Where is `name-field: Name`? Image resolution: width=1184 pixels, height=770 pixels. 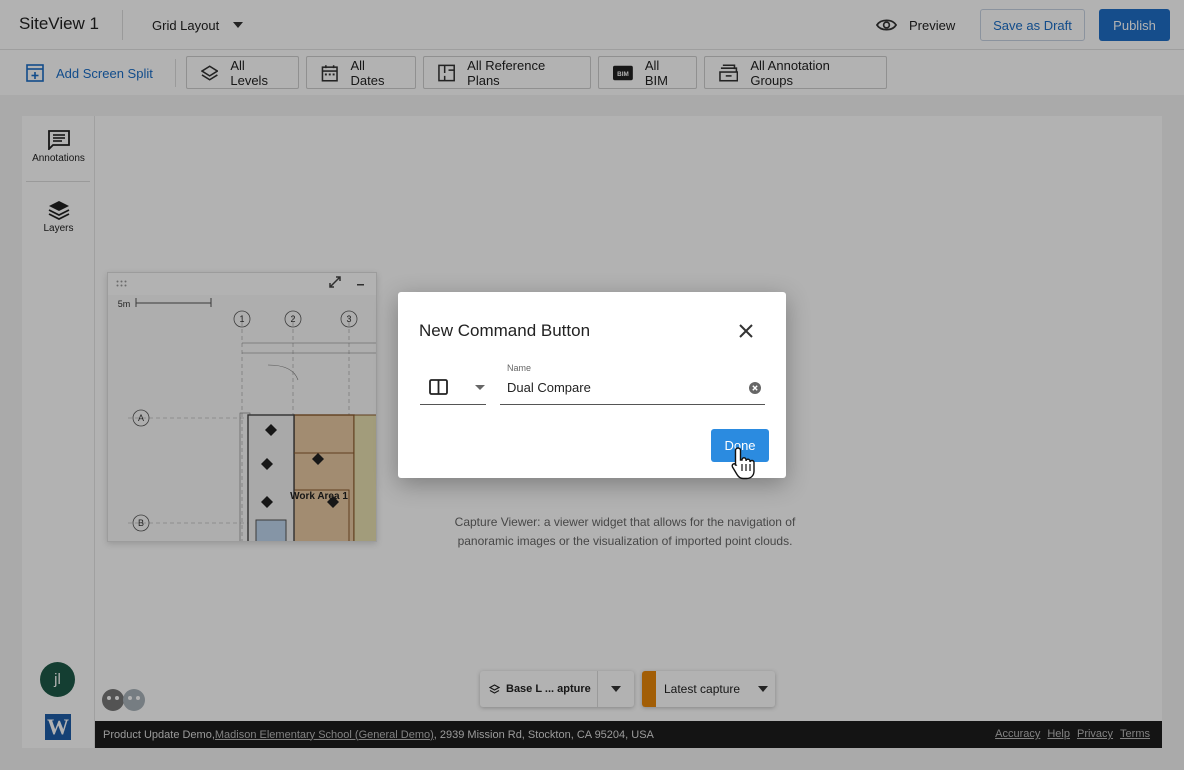
name-field: Name is located at coordinates (632, 382).